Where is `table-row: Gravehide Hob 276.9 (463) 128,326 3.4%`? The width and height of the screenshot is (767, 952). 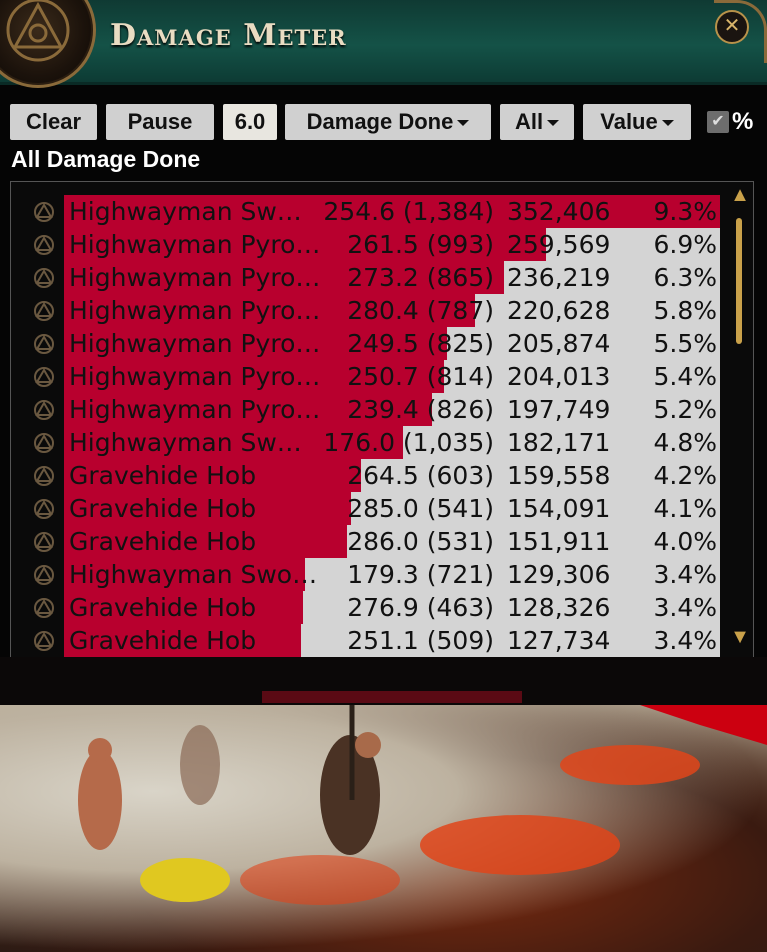 table-row: Gravehide Hob 276.9 (463) 128,326 3.4% is located at coordinates (382, 607).